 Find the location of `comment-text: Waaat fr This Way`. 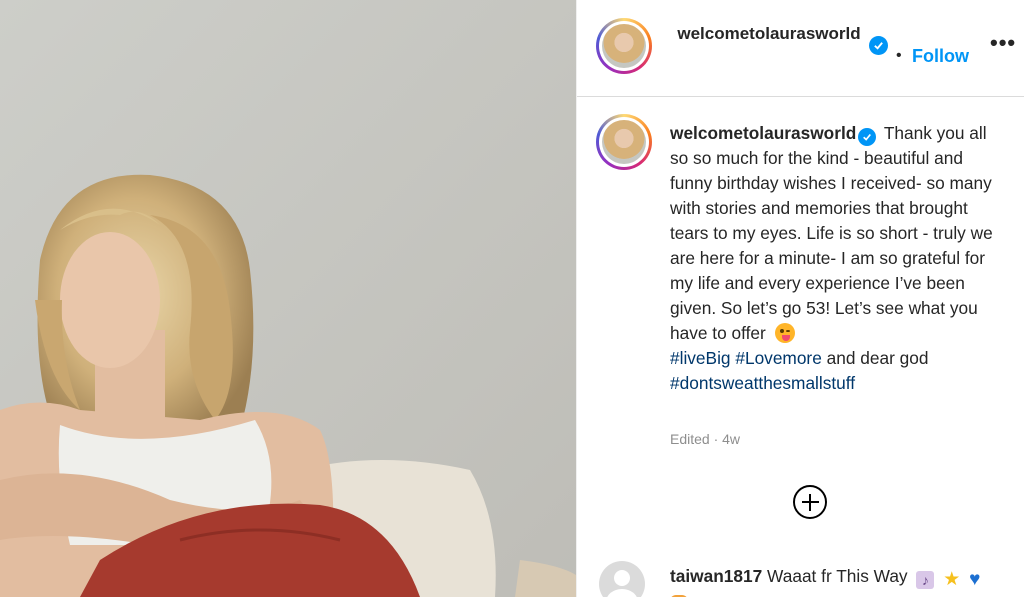

comment-text: Waaat fr This Way is located at coordinates (837, 576).